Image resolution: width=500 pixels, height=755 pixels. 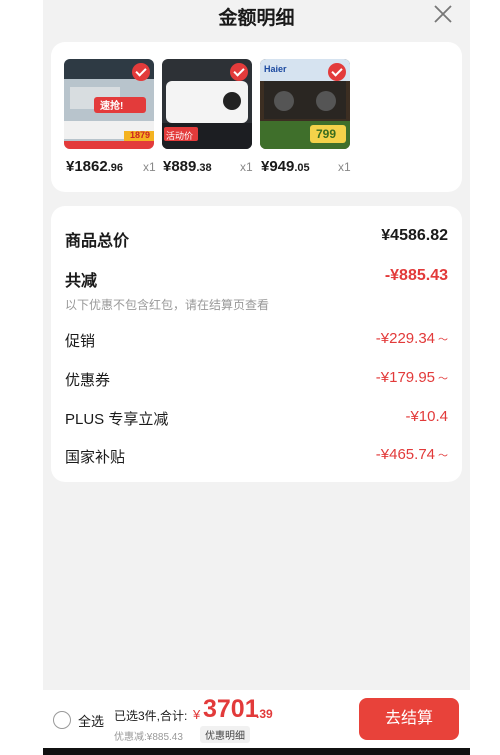 I want to click on discount-value: -¥885.43, so click(x=416, y=275).